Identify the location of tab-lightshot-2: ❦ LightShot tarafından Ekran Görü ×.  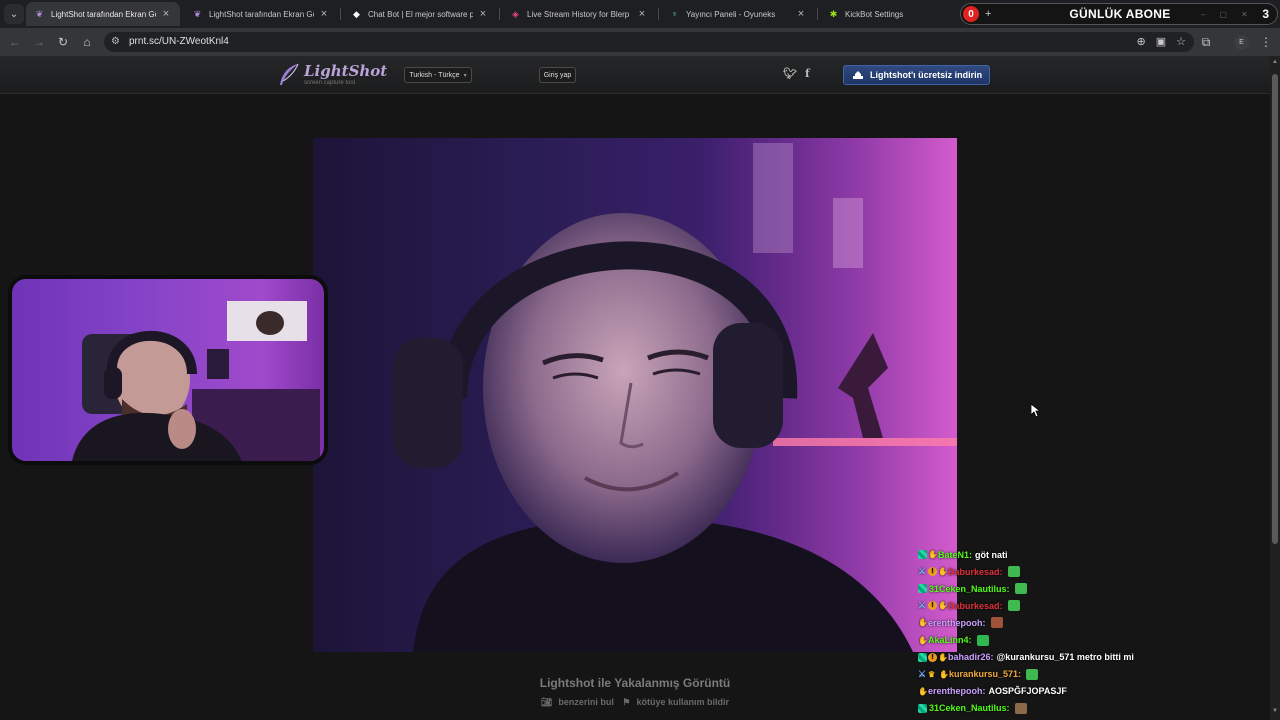
(261, 14).